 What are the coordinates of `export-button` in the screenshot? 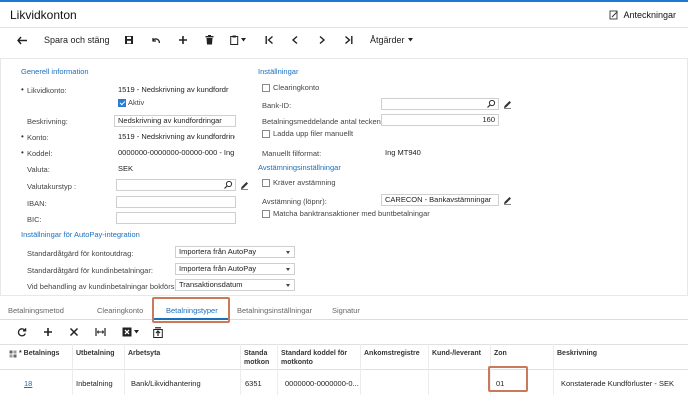 It's located at (130, 332).